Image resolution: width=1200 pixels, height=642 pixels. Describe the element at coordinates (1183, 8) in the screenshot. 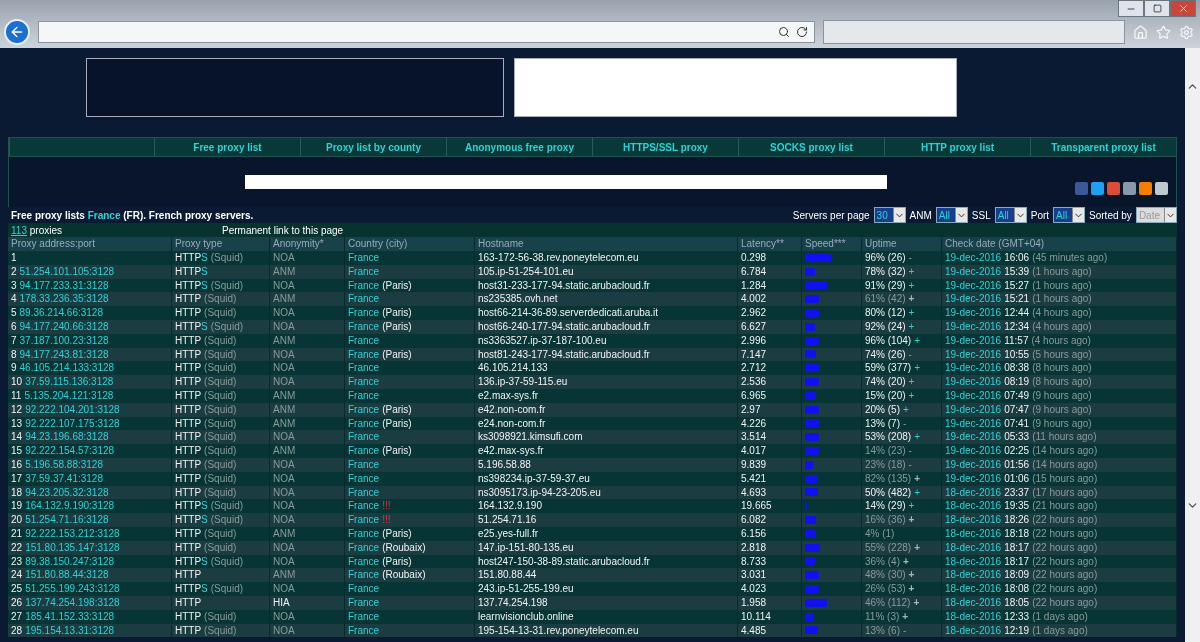

I see `close-icon` at that location.